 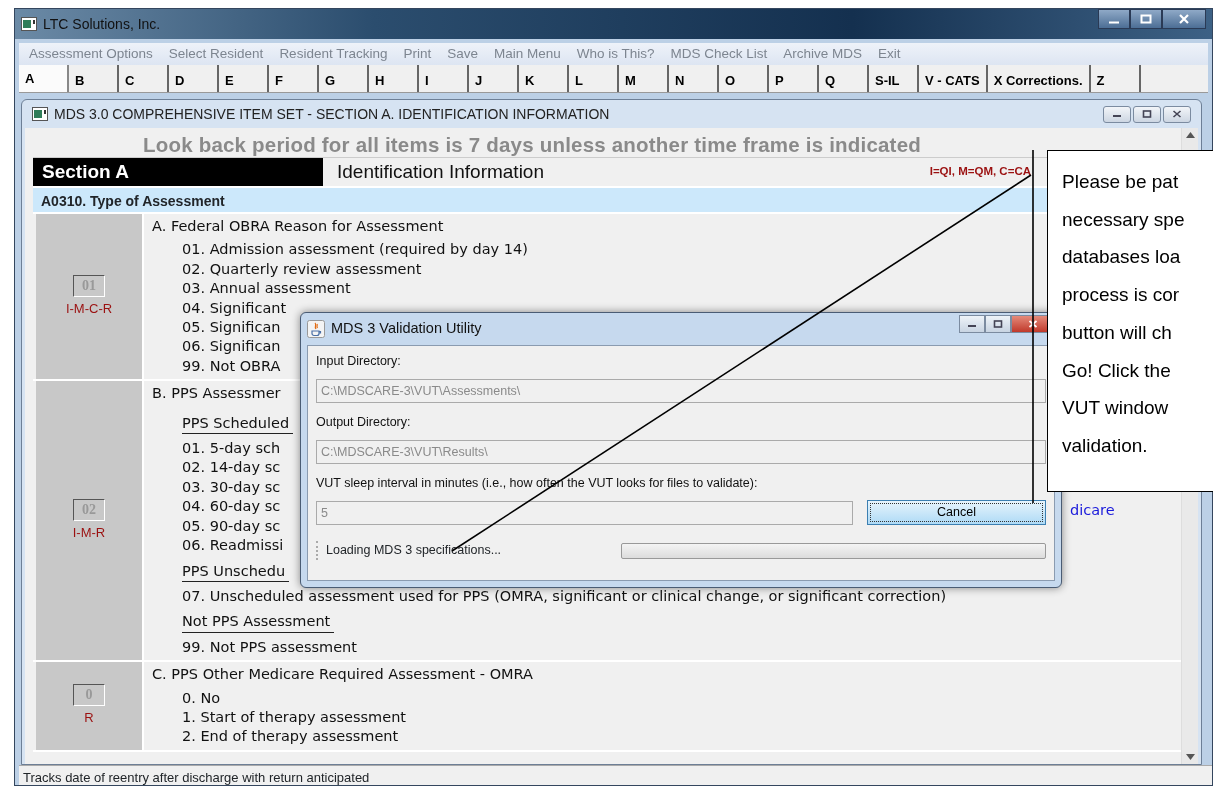 What do you see at coordinates (1115, 408) in the screenshot?
I see `callout-text: VUT window` at bounding box center [1115, 408].